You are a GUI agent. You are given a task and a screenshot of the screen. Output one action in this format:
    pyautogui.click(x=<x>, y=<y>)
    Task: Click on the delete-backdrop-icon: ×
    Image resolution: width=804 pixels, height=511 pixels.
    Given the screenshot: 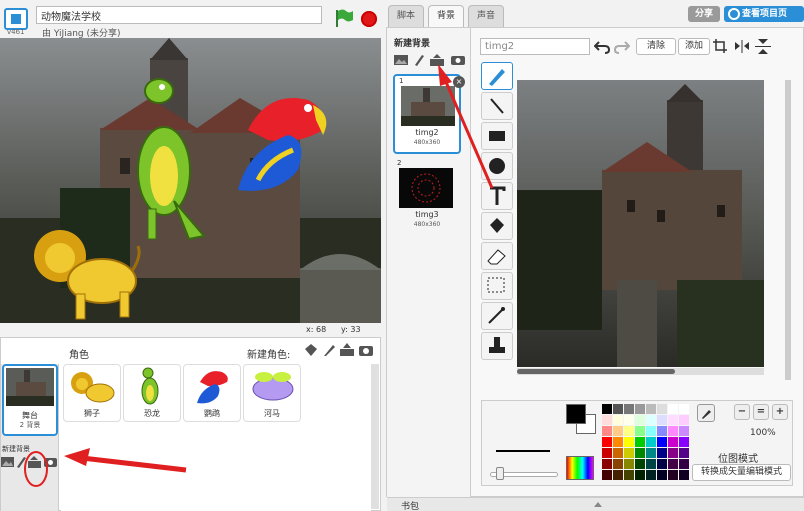 What is the action you would take?
    pyautogui.click(x=459, y=82)
    